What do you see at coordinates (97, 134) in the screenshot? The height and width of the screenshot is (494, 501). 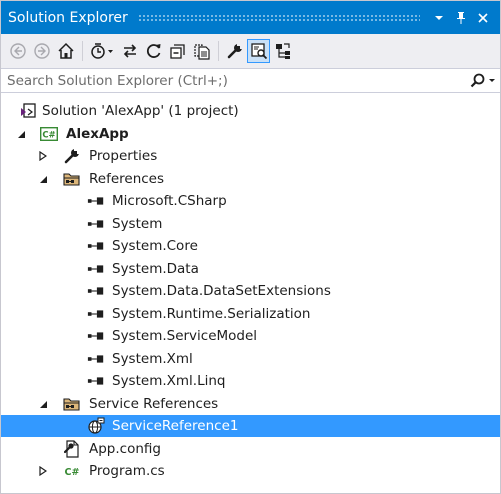 I see `project-label: AlexApp` at bounding box center [97, 134].